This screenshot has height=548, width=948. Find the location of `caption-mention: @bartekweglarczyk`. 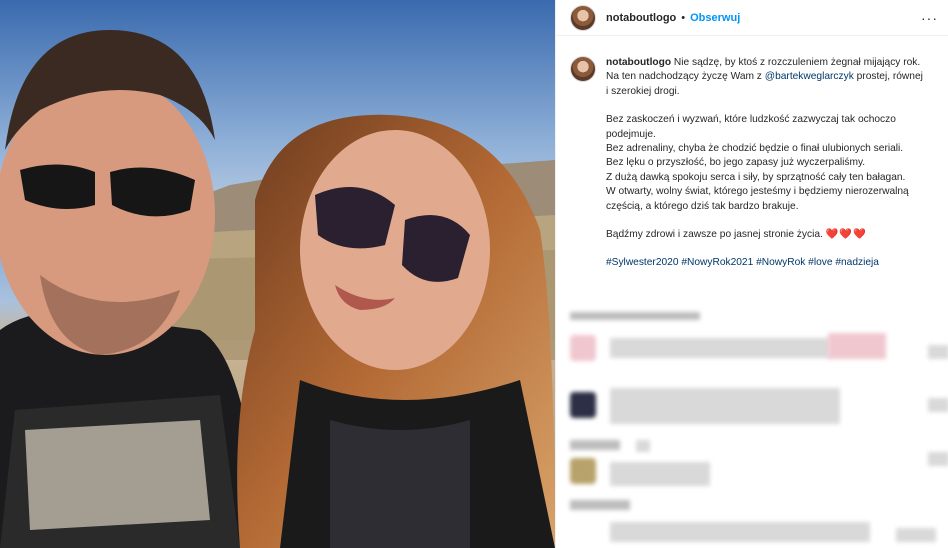

caption-mention: @bartekweglarczyk is located at coordinates (809, 76).